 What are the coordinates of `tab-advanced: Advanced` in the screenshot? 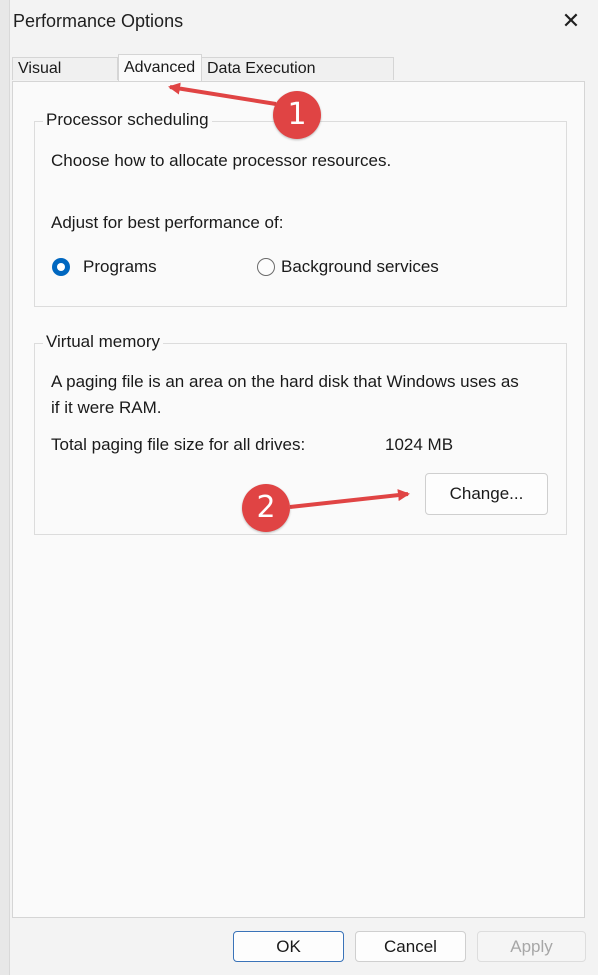 It's located at (160, 67).